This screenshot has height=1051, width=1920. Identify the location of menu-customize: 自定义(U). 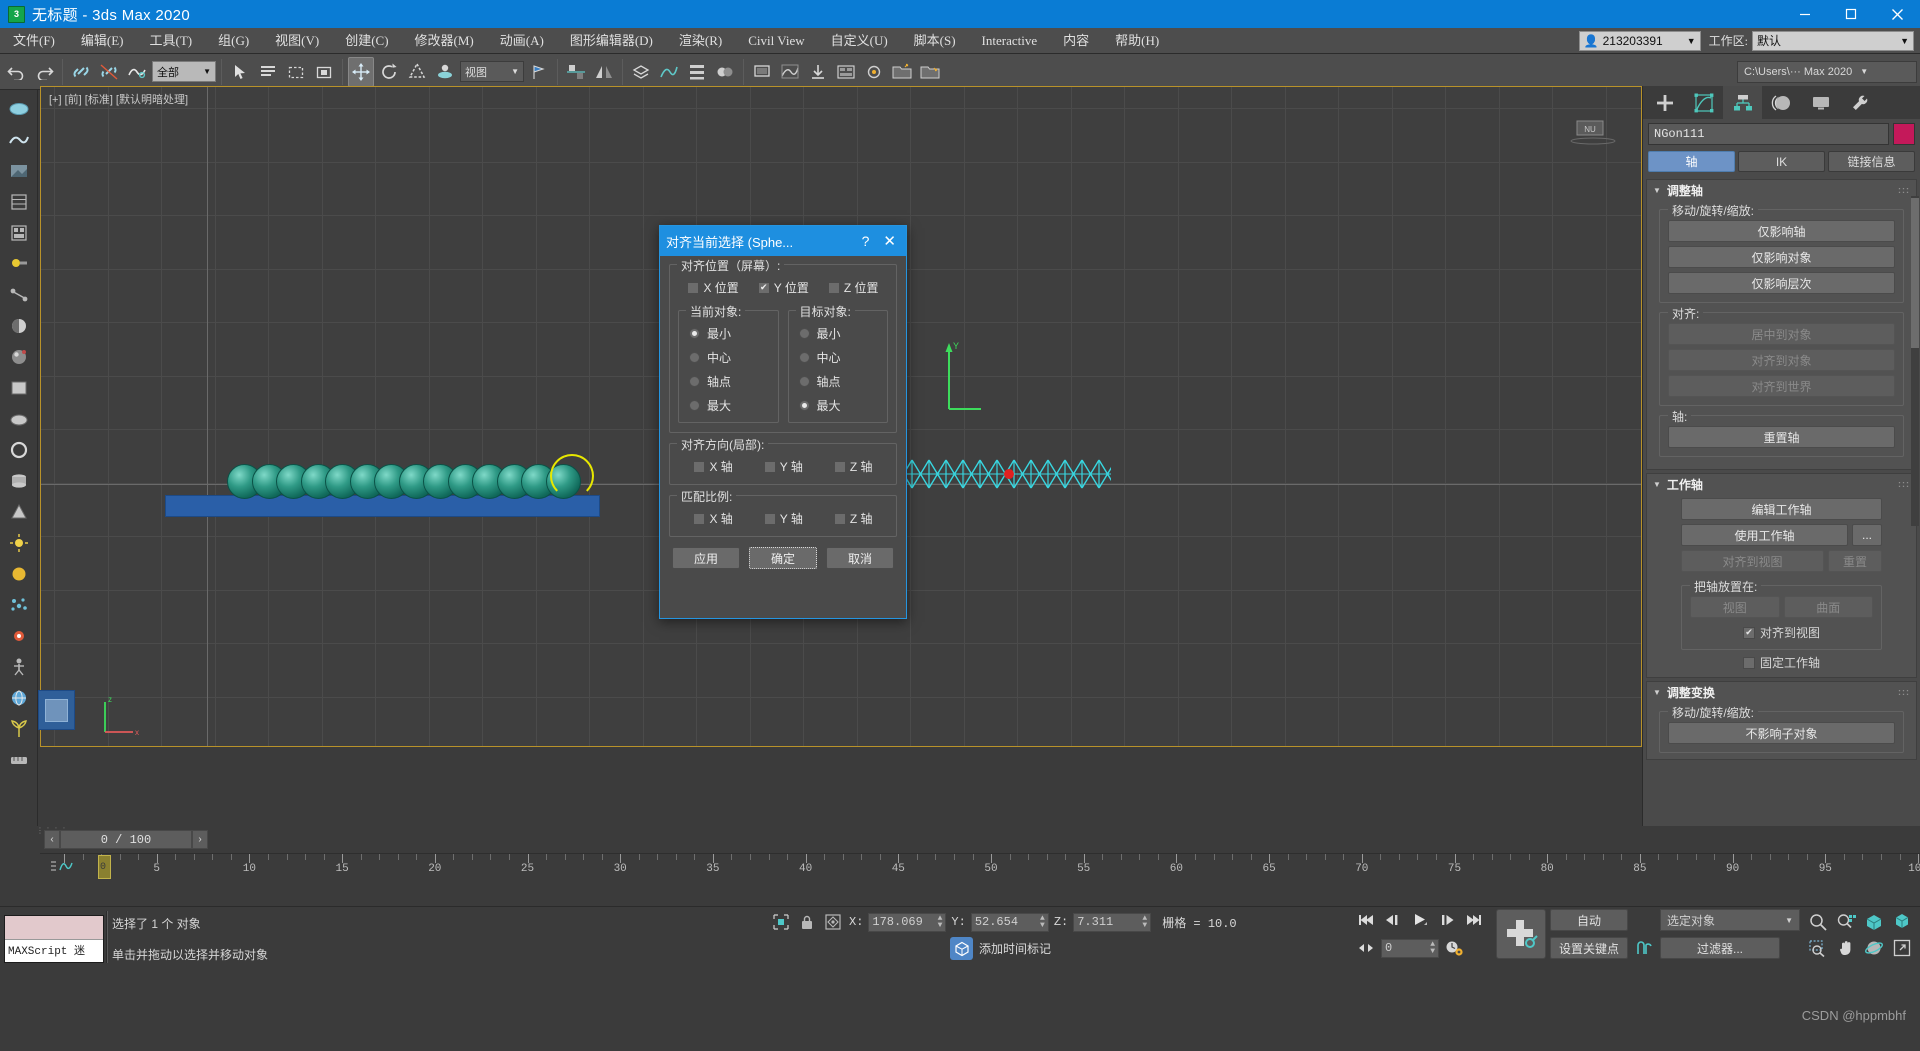
(859, 41).